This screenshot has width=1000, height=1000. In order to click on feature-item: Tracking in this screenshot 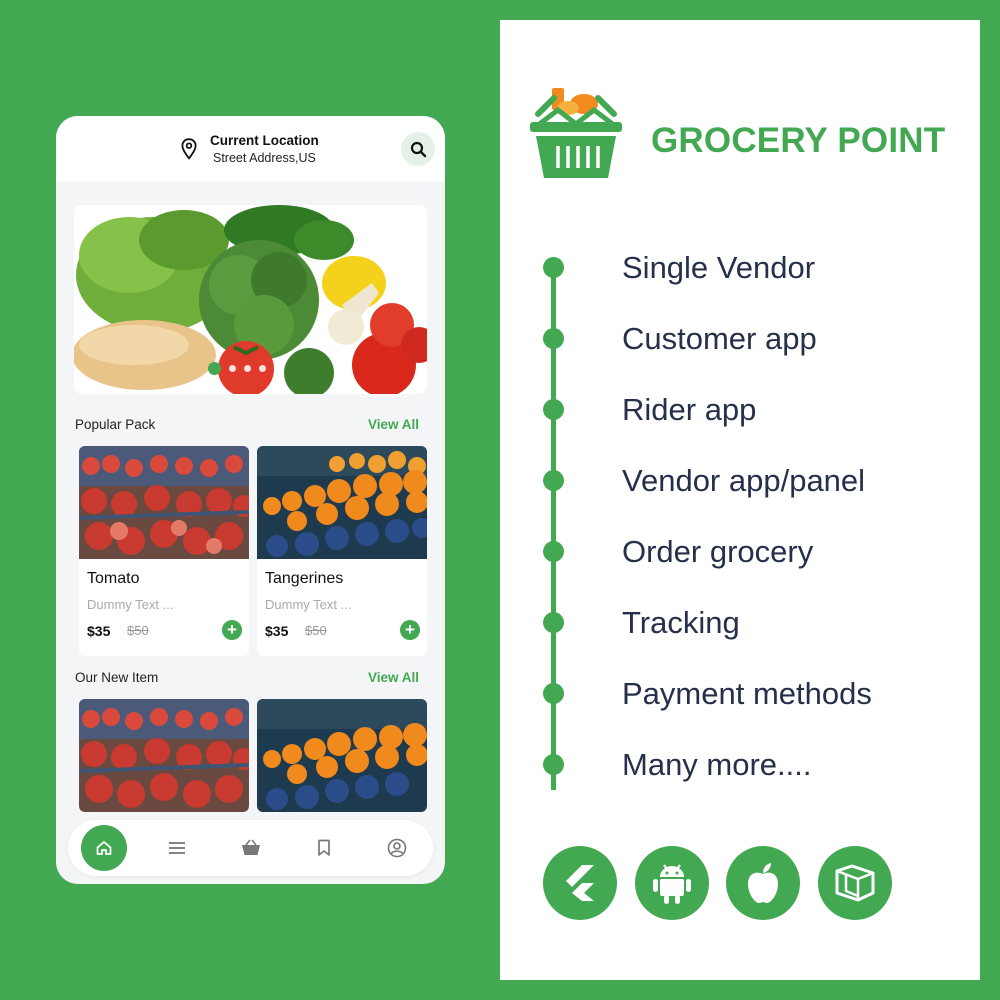, I will do `click(740, 623)`.